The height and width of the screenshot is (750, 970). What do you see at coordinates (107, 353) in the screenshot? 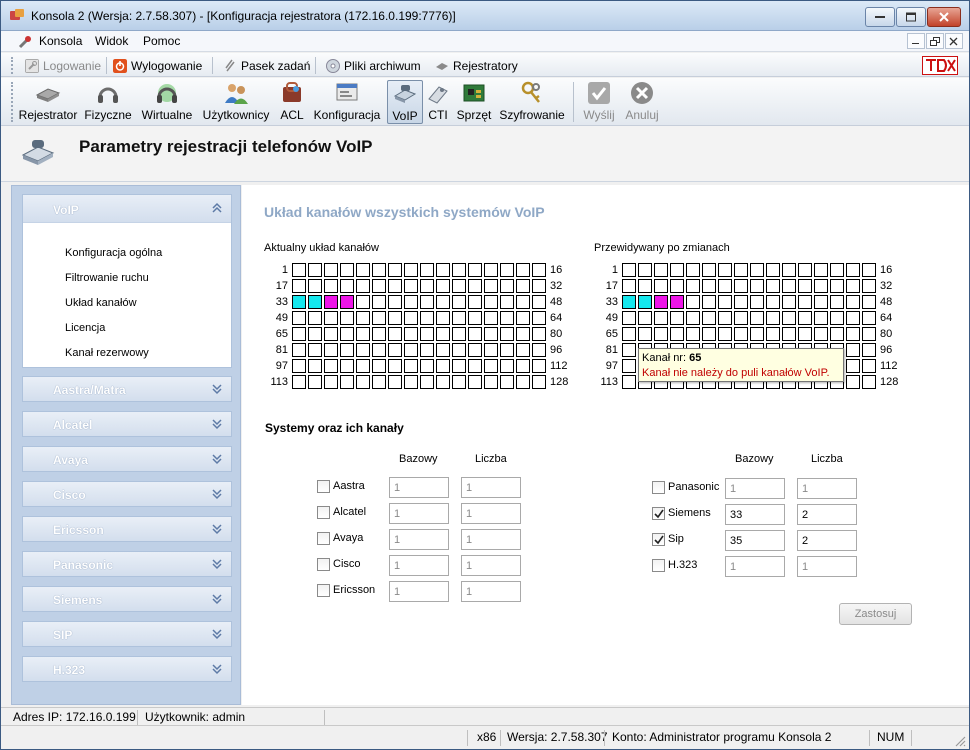
I see `sidebar-item-reserve-channel: Kanał rezerwowy` at bounding box center [107, 353].